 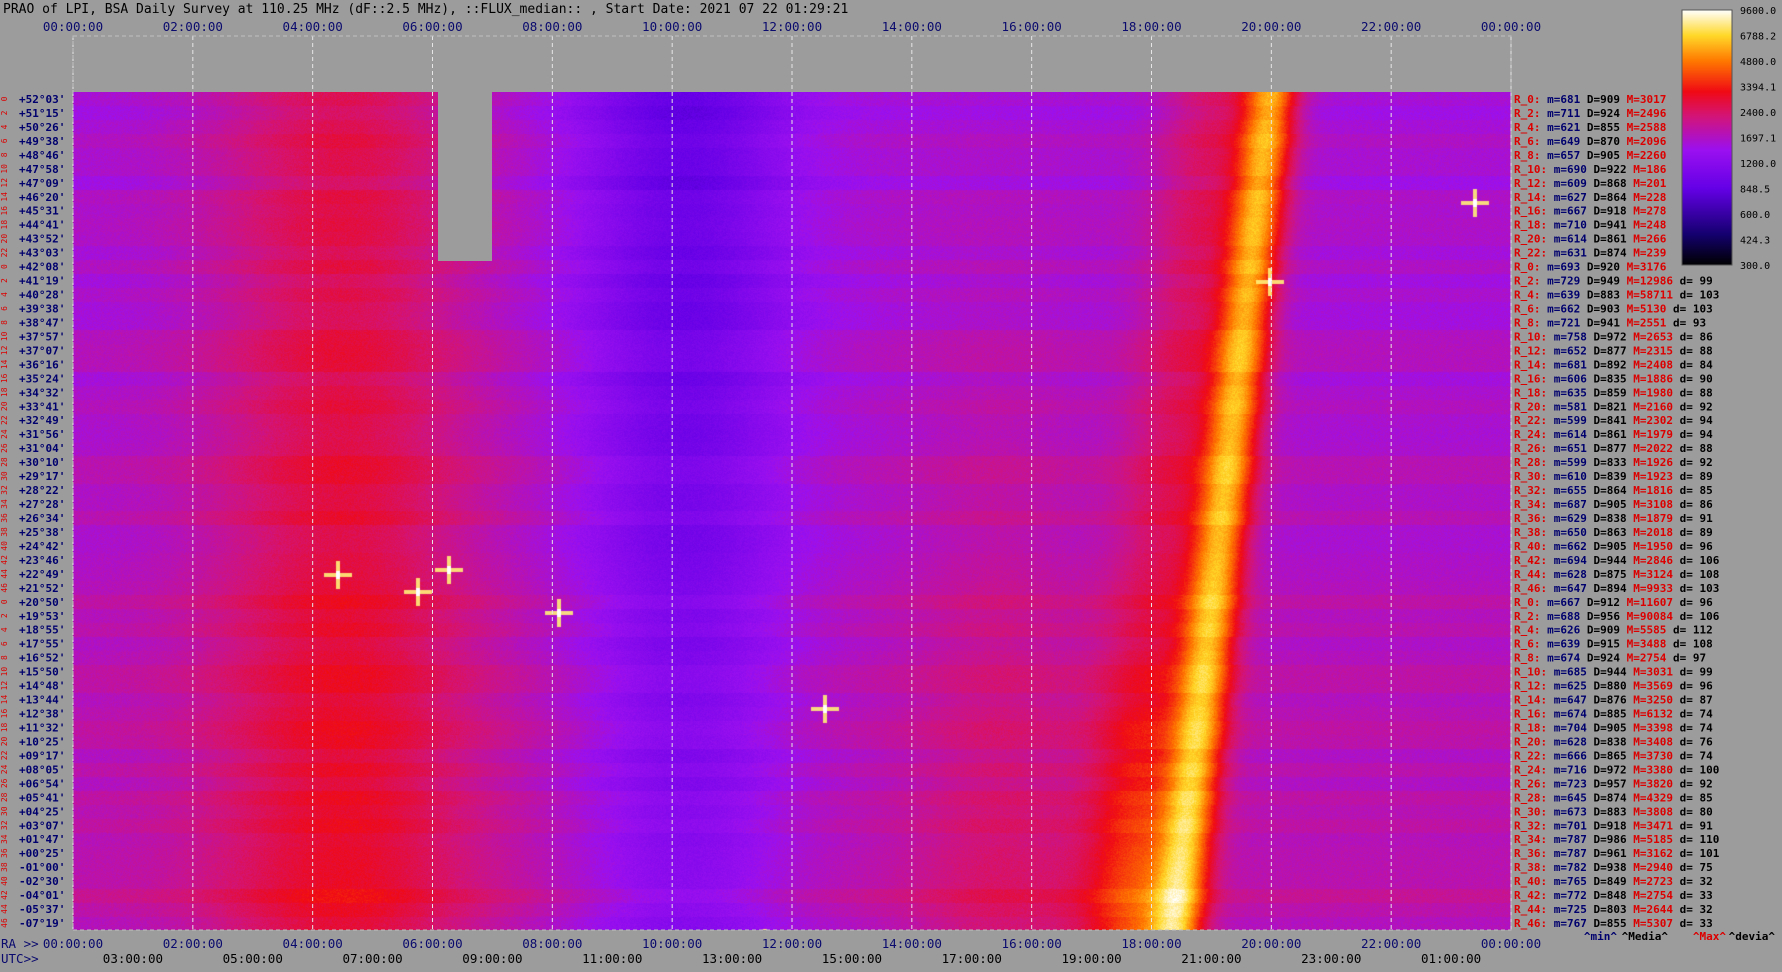 What do you see at coordinates (1613, 281) in the screenshot?
I see `row-stat: R_2: m=729 D=949 M=12986 d= 99` at bounding box center [1613, 281].